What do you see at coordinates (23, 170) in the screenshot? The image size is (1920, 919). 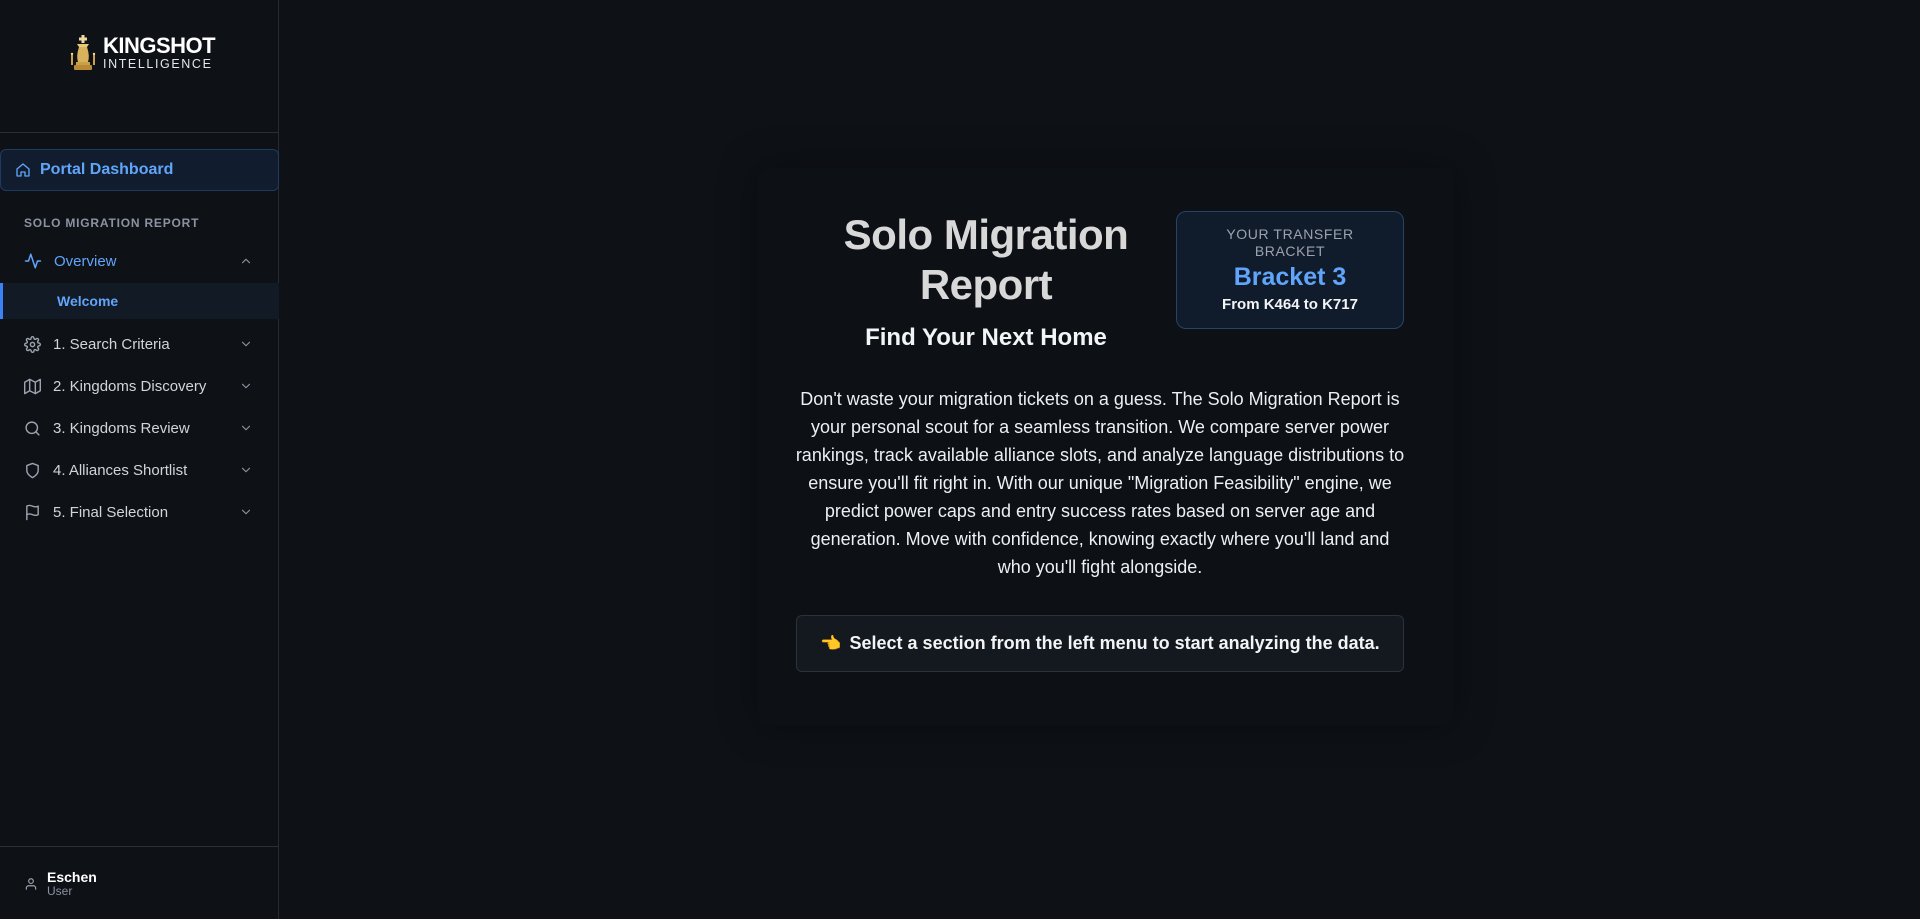 I see `home-icon` at bounding box center [23, 170].